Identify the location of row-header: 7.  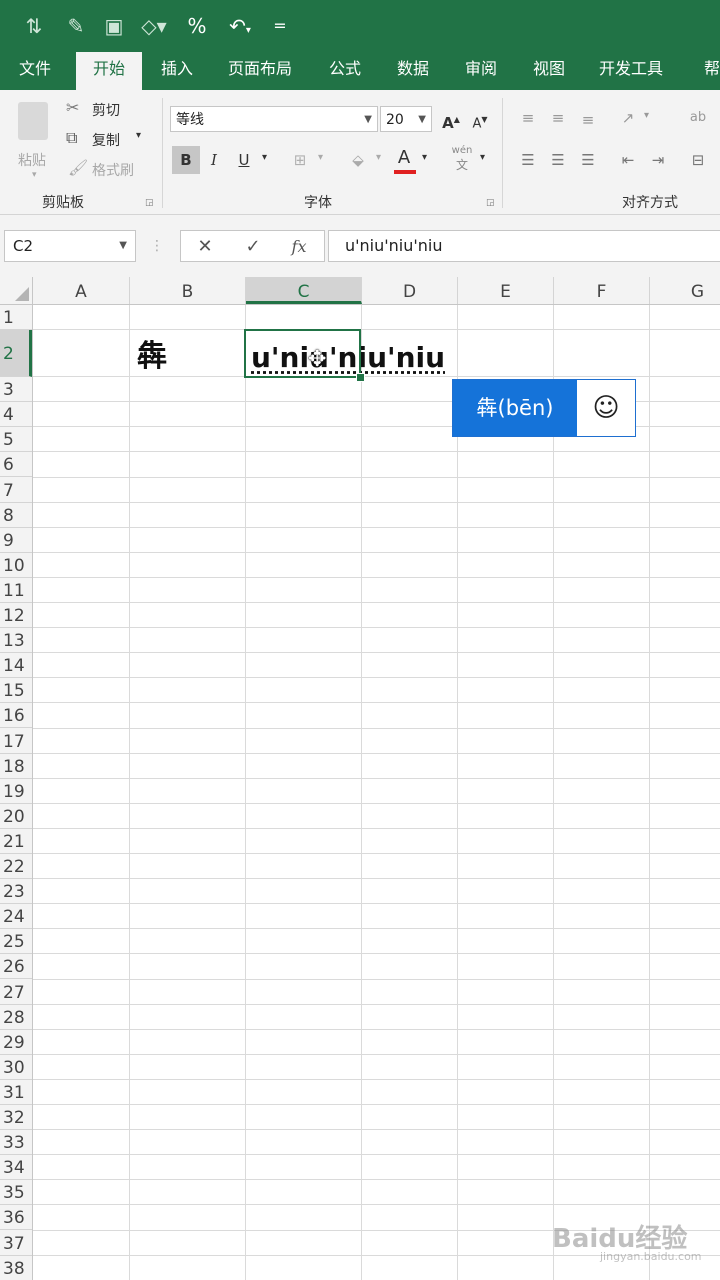
(16, 490).